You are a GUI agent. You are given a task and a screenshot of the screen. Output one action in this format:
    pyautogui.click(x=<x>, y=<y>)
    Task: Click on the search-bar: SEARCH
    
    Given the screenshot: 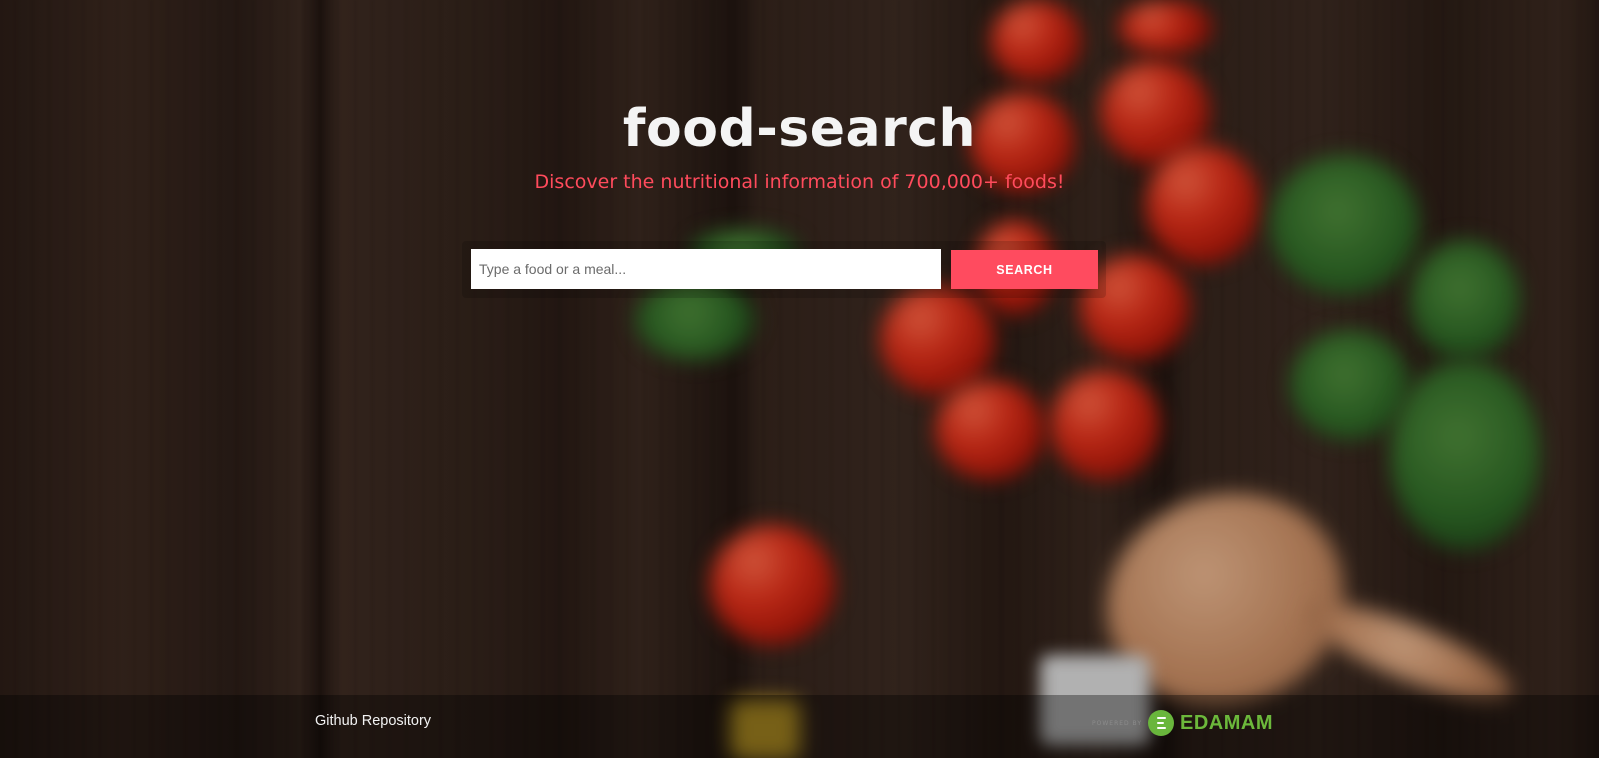 What is the action you would take?
    pyautogui.click(x=784, y=269)
    